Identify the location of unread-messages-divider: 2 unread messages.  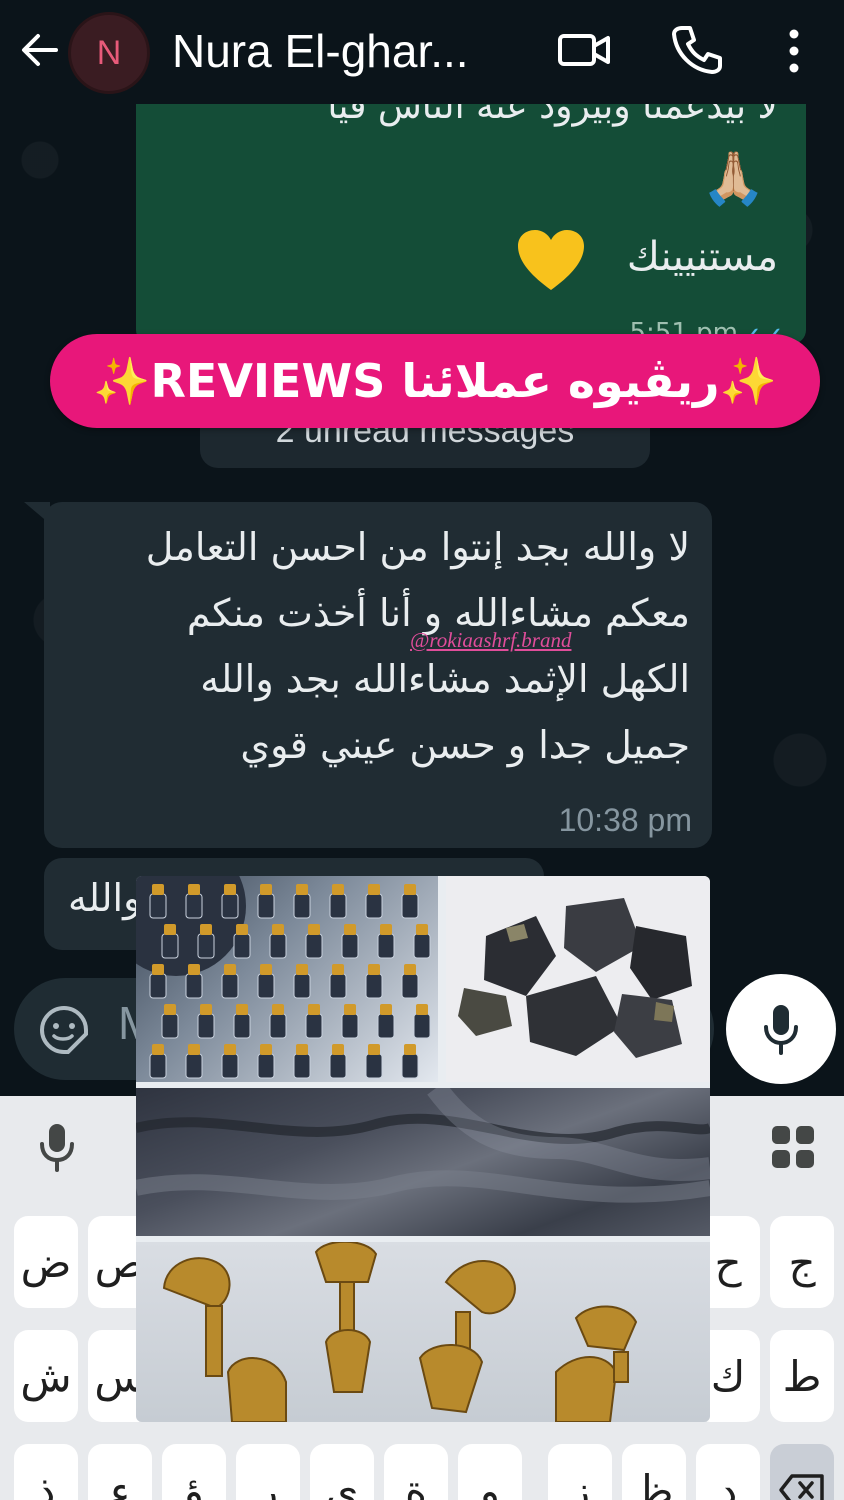
(425, 448).